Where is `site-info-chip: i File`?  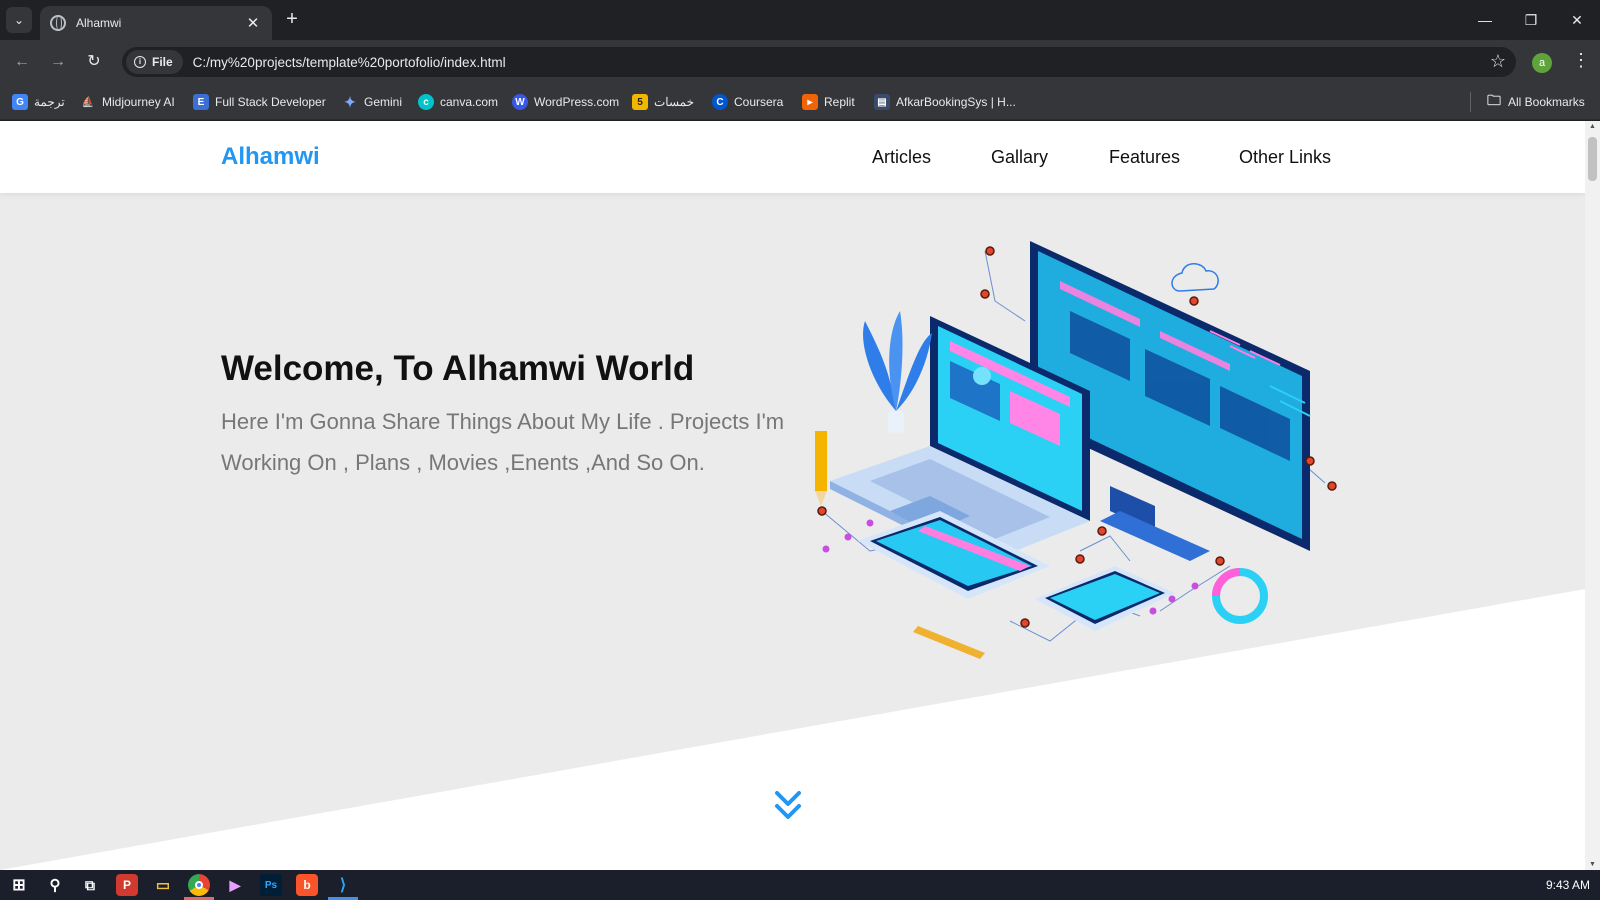
site-info-chip: i File is located at coordinates (154, 62).